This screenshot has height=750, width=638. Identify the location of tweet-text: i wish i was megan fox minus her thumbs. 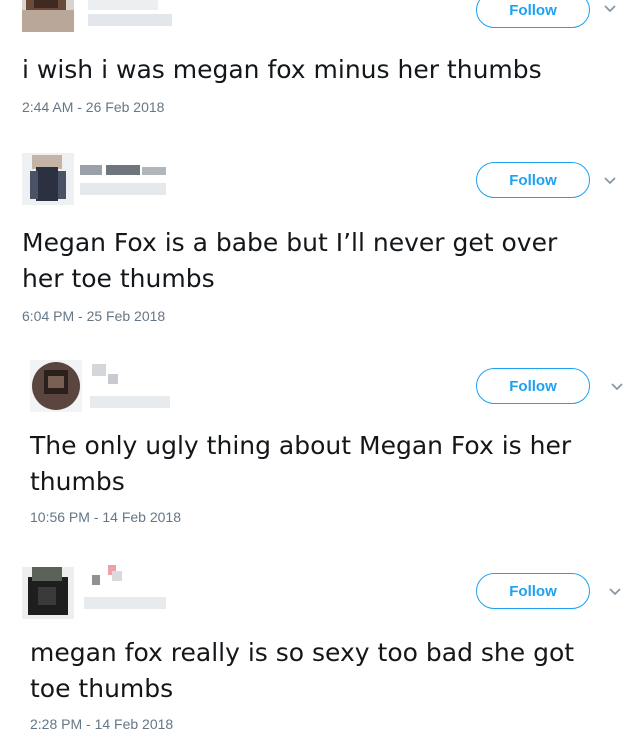
(282, 69).